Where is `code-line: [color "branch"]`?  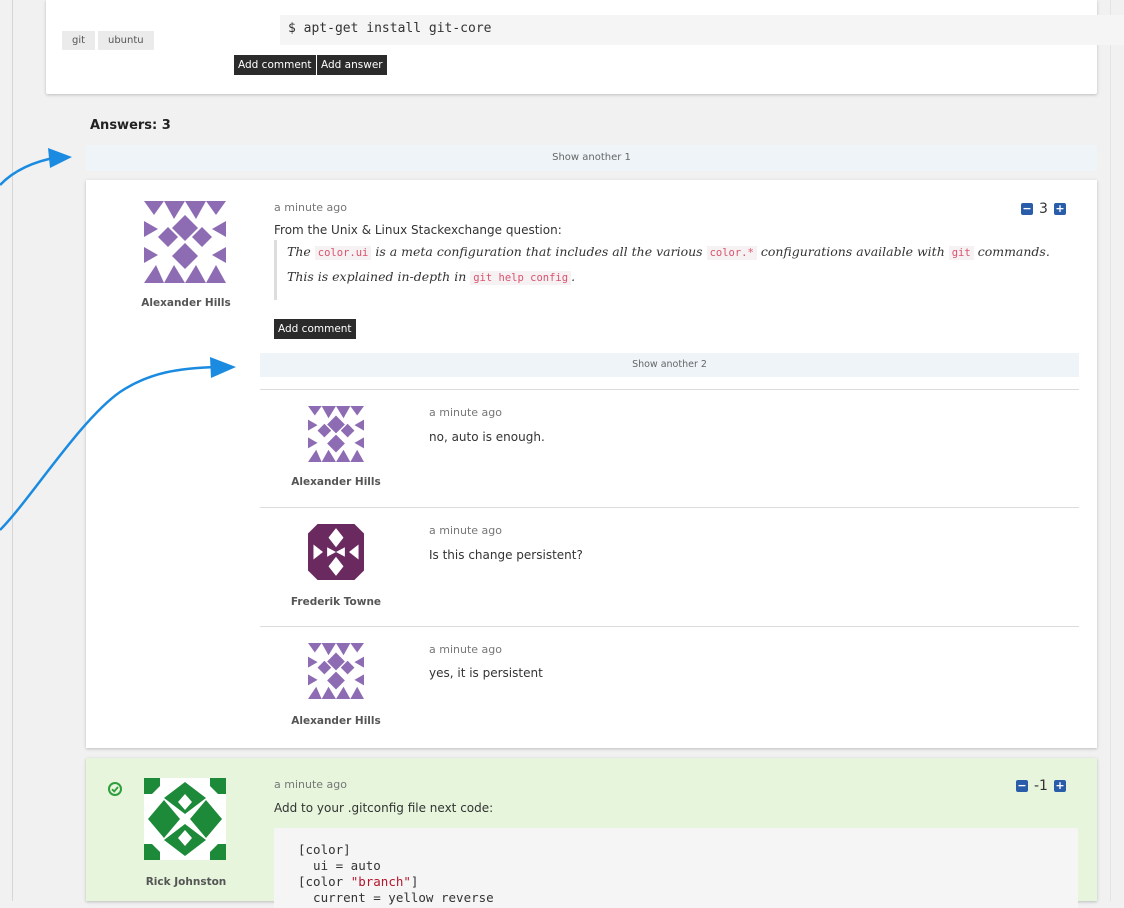 code-line: [color "branch"] is located at coordinates (358, 881).